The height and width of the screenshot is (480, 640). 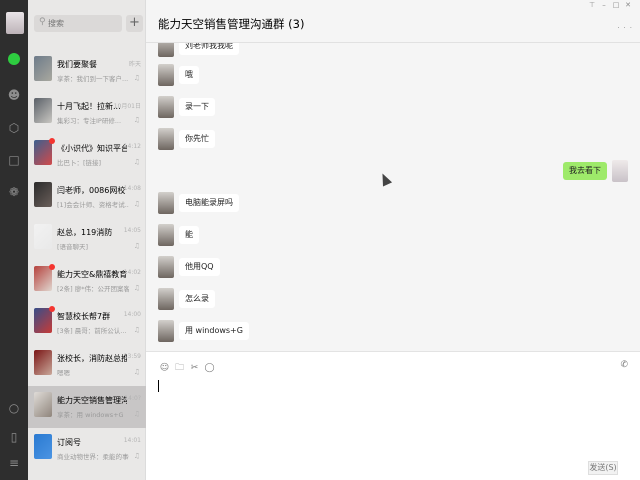 I want to click on conversation-preview: [语音聊天], so click(x=73, y=247).